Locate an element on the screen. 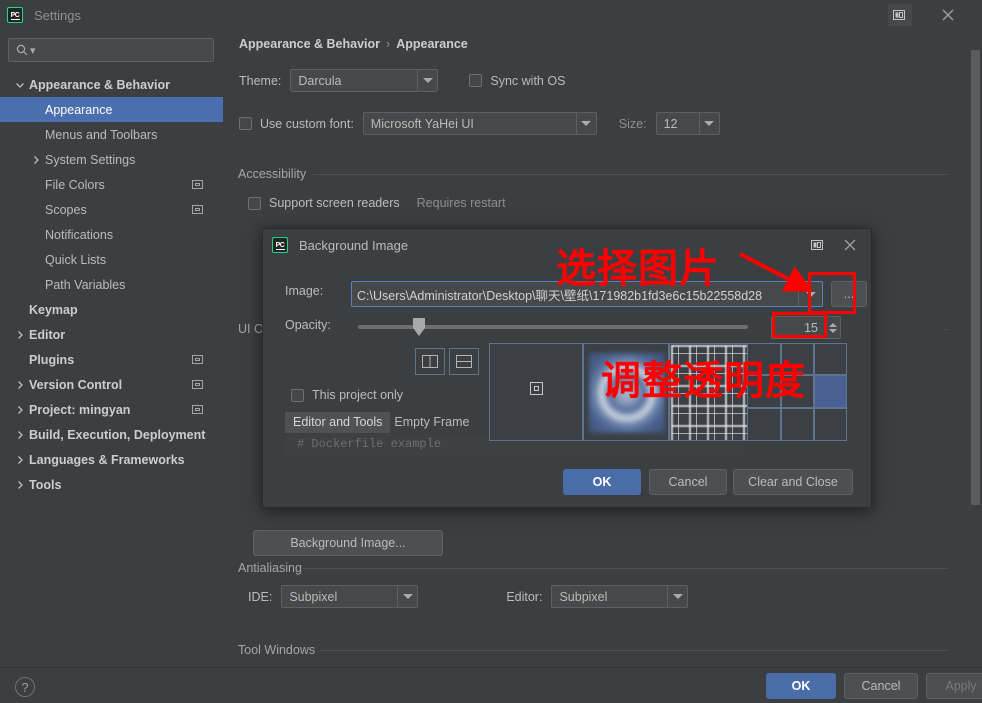 The height and width of the screenshot is (703, 982). window-titlebar: PC Settings is located at coordinates (491, 15).